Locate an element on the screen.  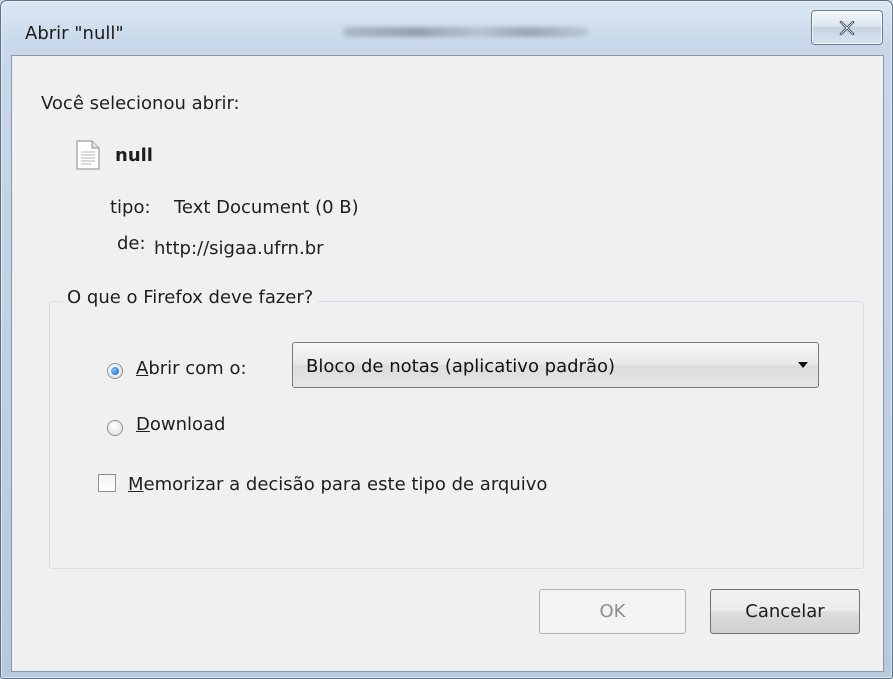
remember-decision-checkbox is located at coordinates (107, 483).